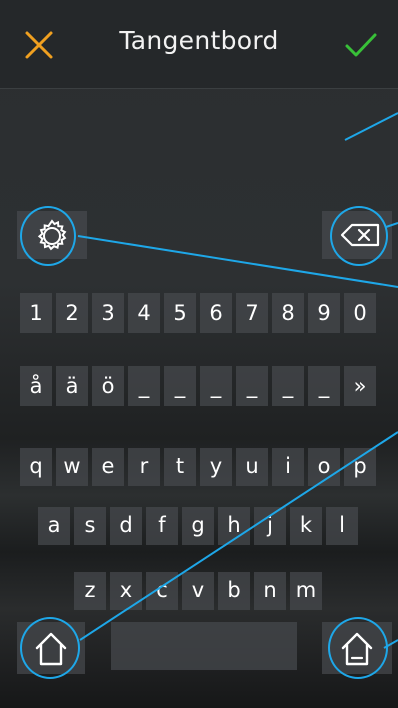  Describe the element at coordinates (126, 526) in the screenshot. I see `key-d: d` at that location.